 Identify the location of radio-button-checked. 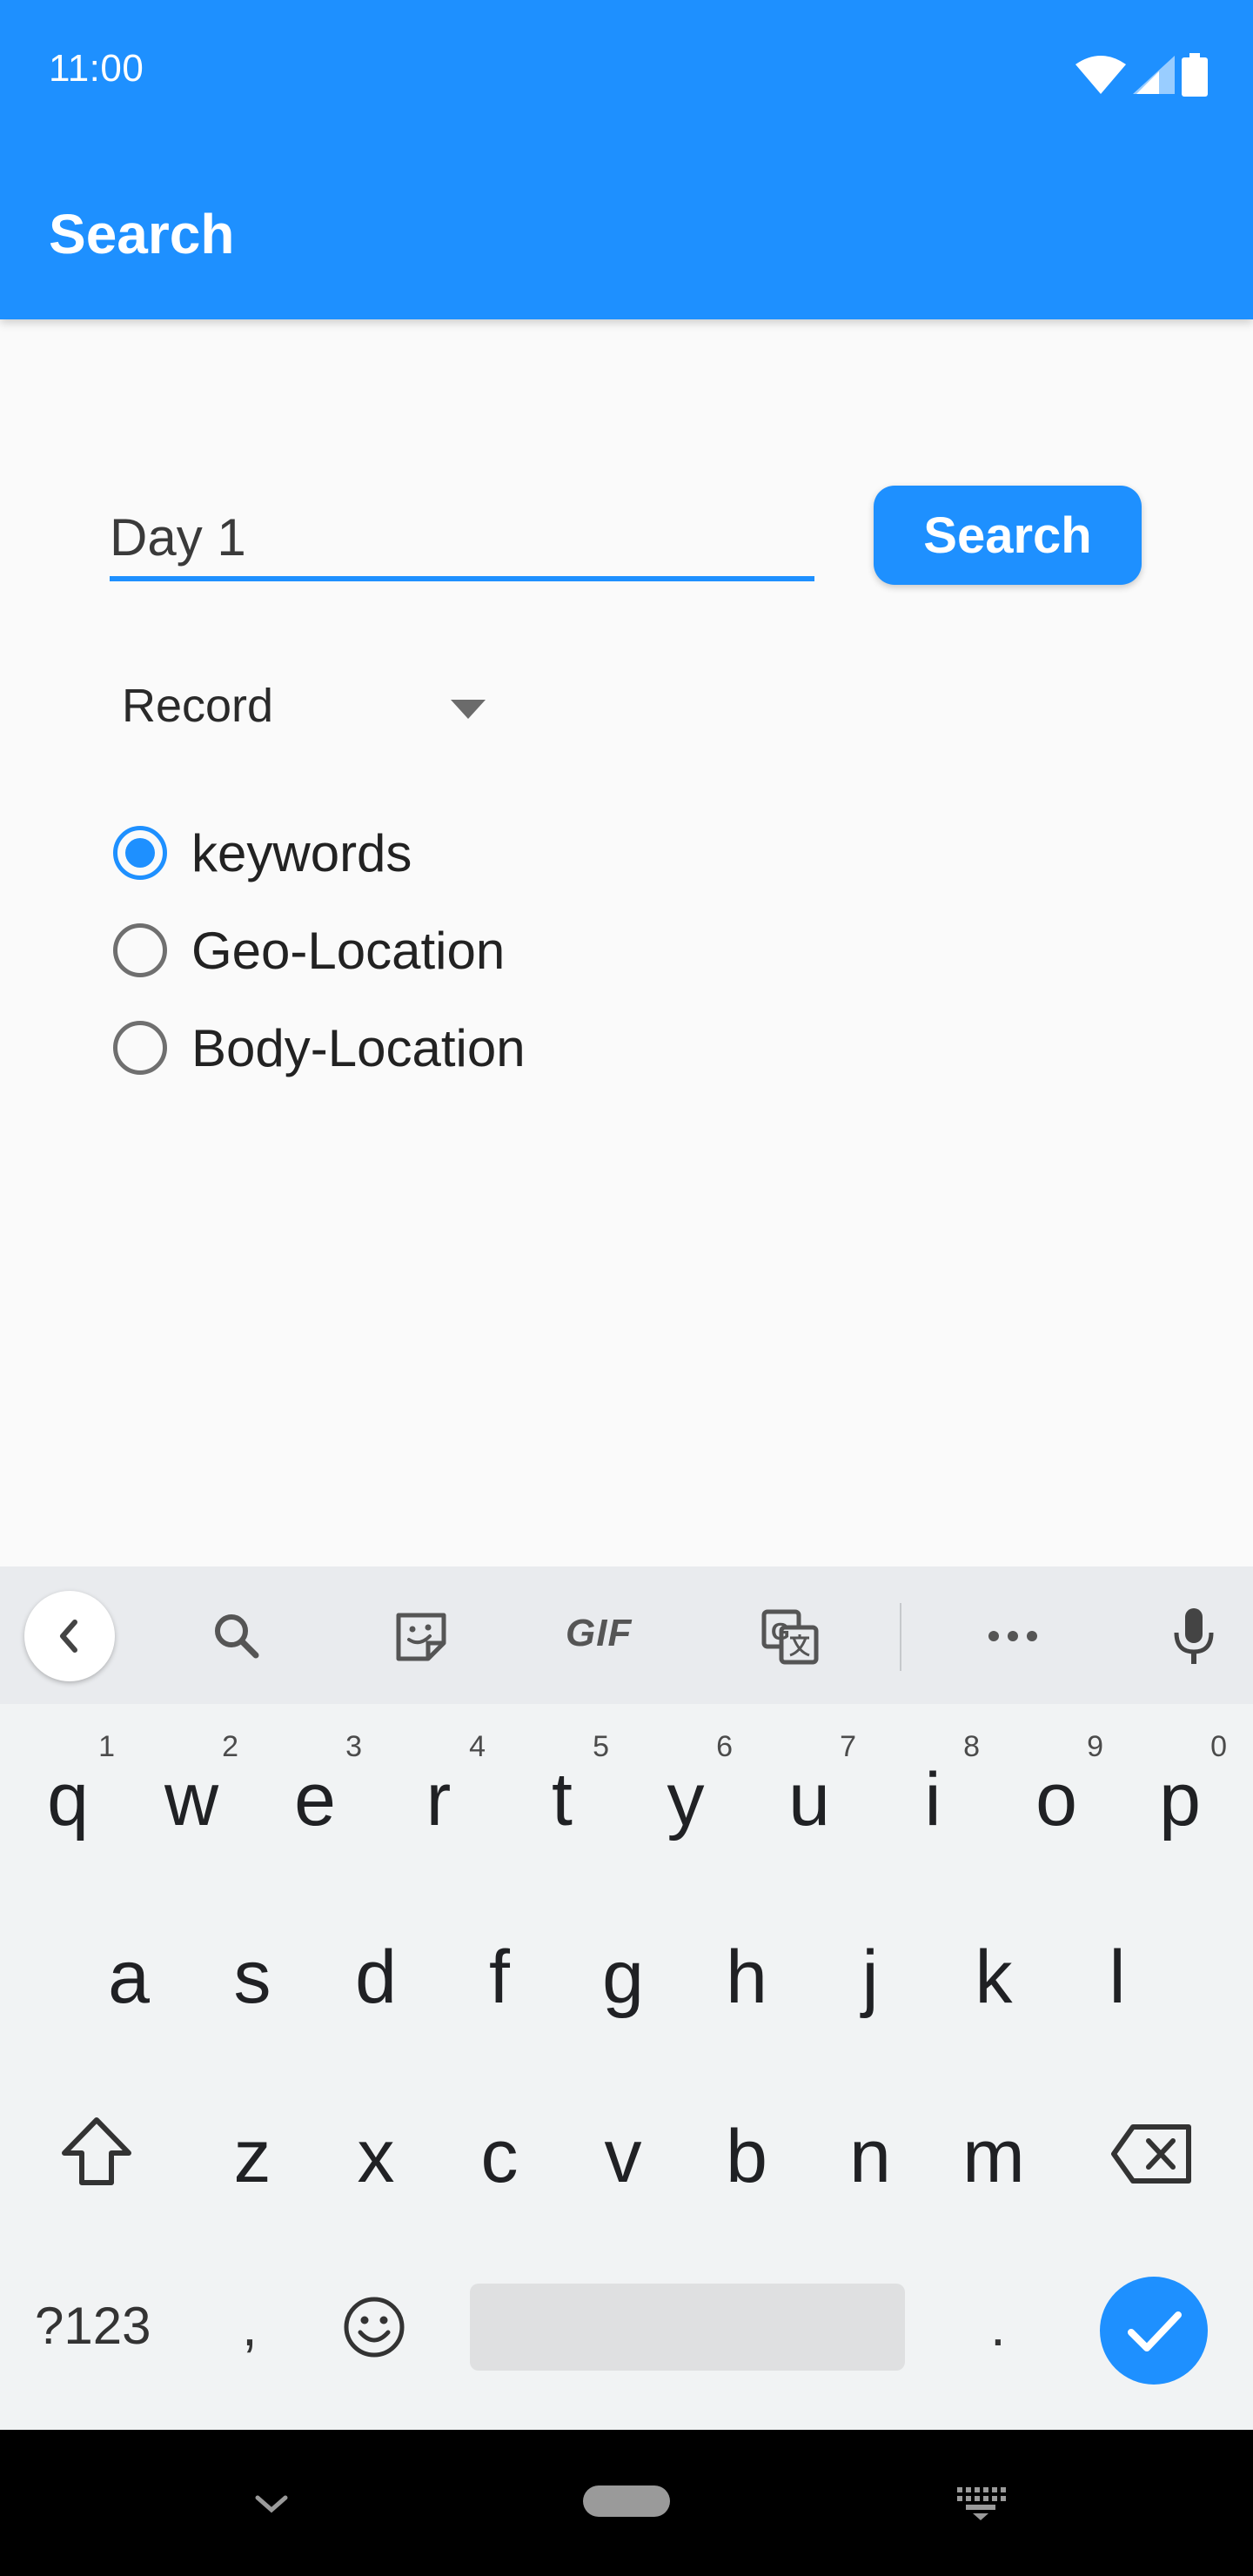
(140, 853).